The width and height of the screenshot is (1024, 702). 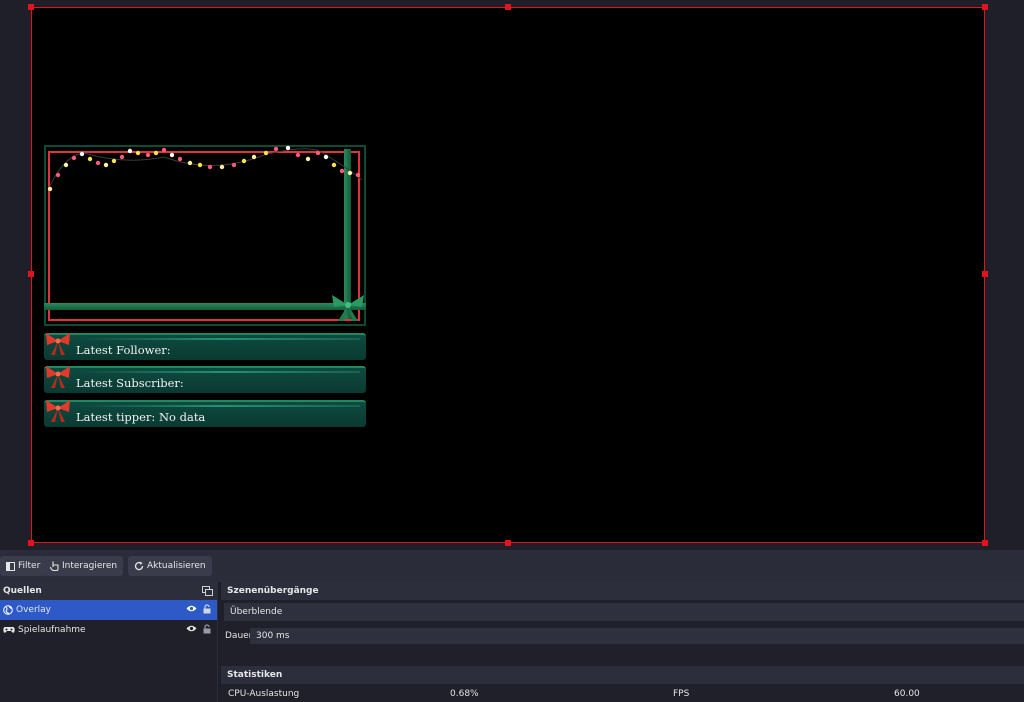 What do you see at coordinates (123, 350) in the screenshot?
I see `alert-label: Latest Follower:` at bounding box center [123, 350].